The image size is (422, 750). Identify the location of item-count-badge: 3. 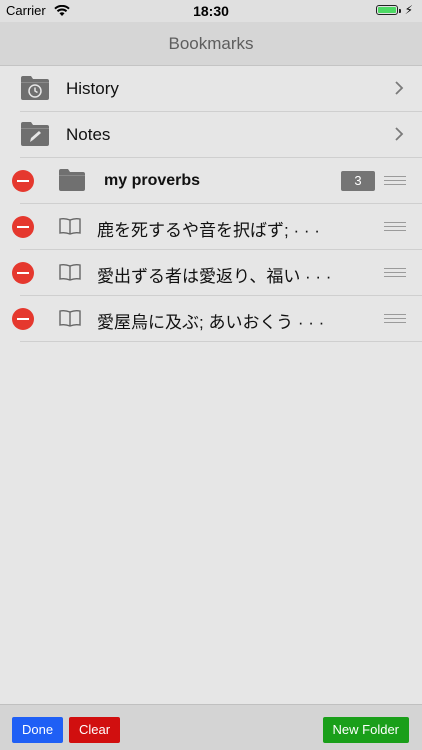
(358, 181).